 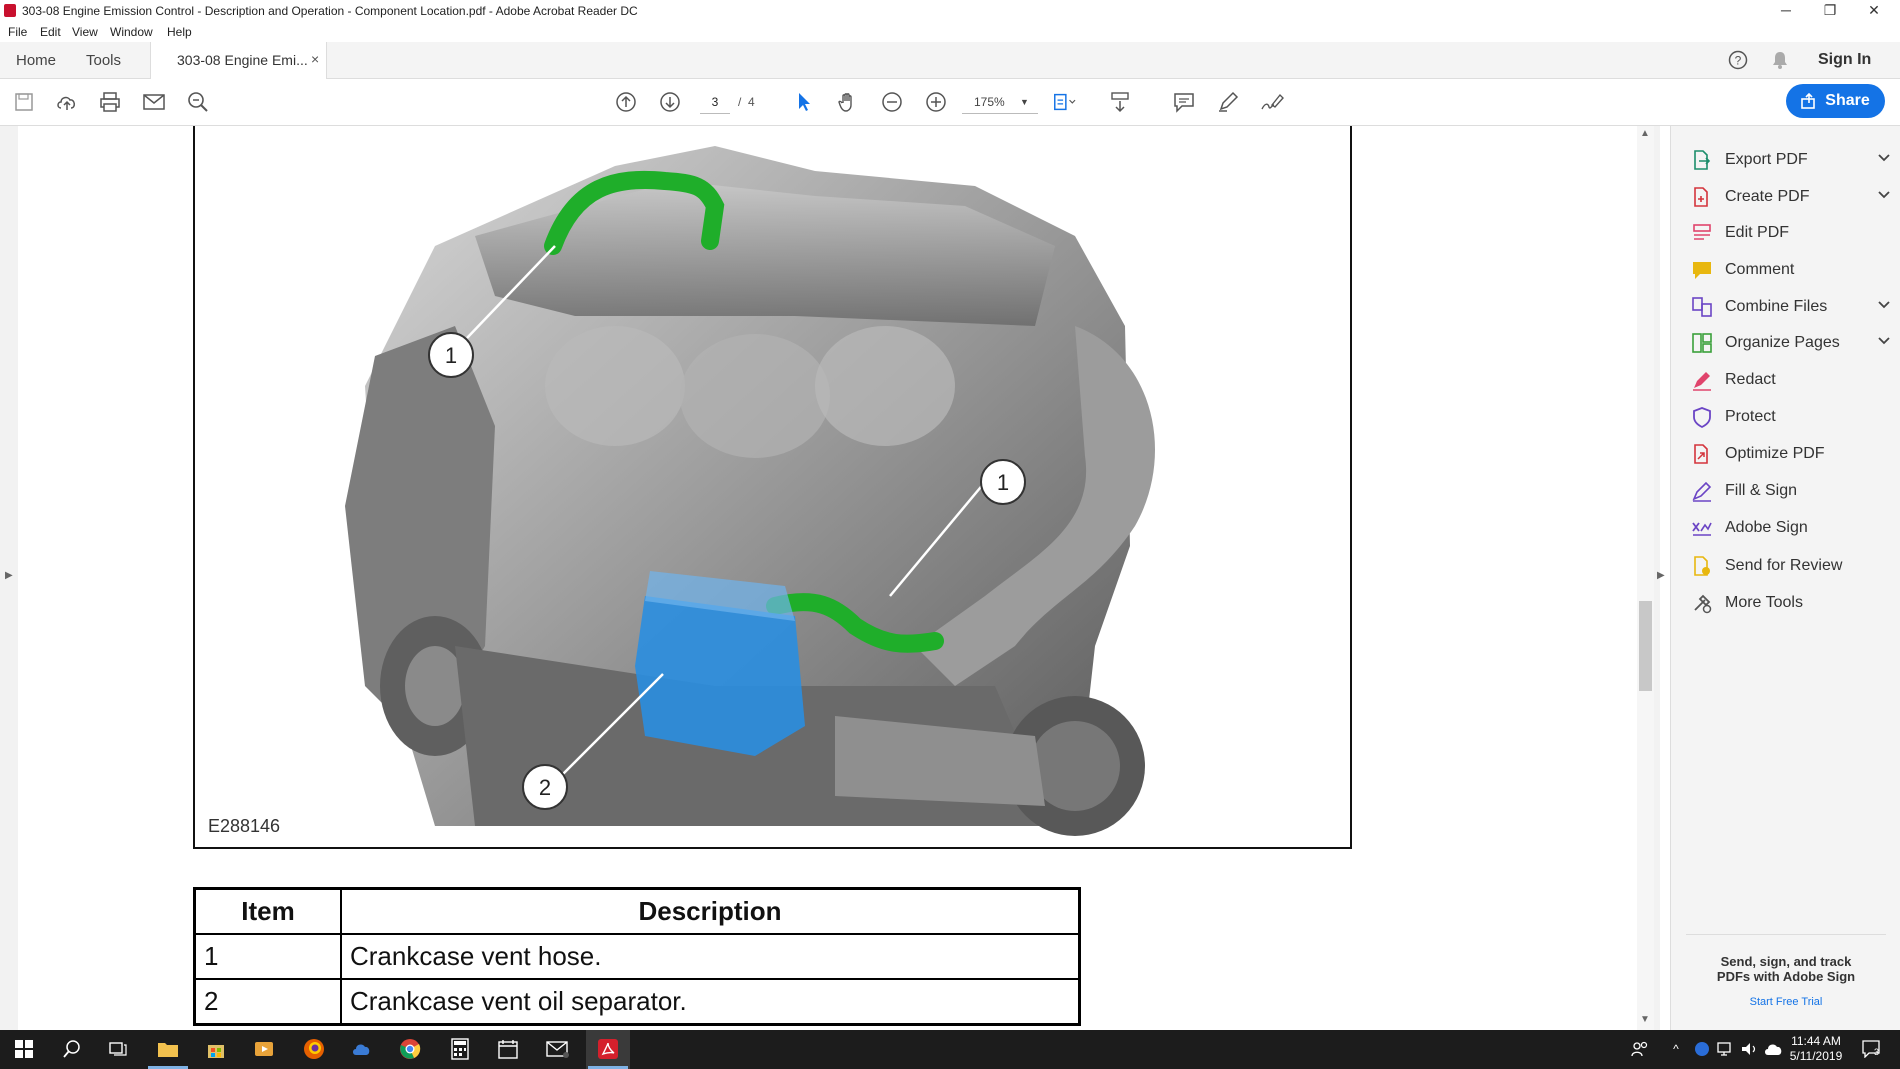 I want to click on scroll-up-icon: ▲, so click(x=1645, y=133).